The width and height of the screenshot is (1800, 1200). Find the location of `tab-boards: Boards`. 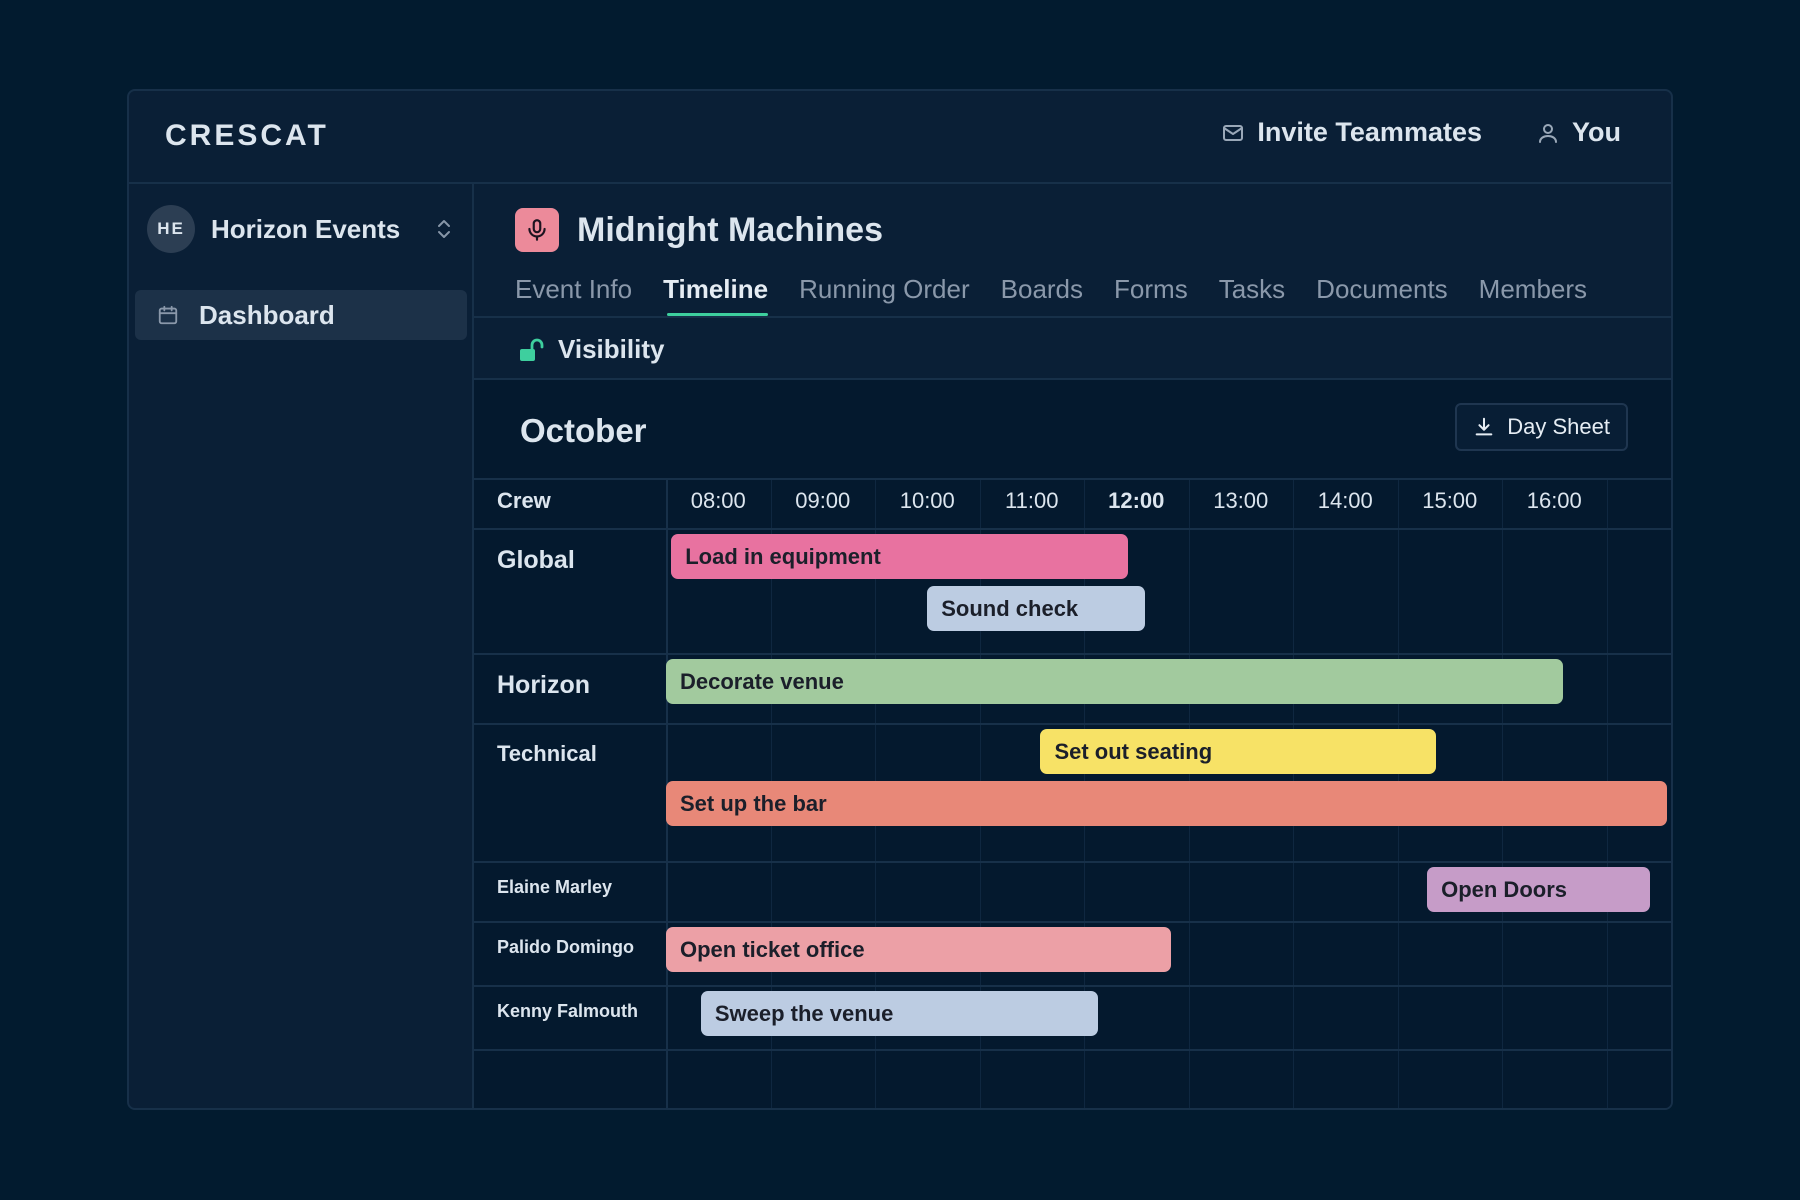

tab-boards: Boards is located at coordinates (1042, 289).